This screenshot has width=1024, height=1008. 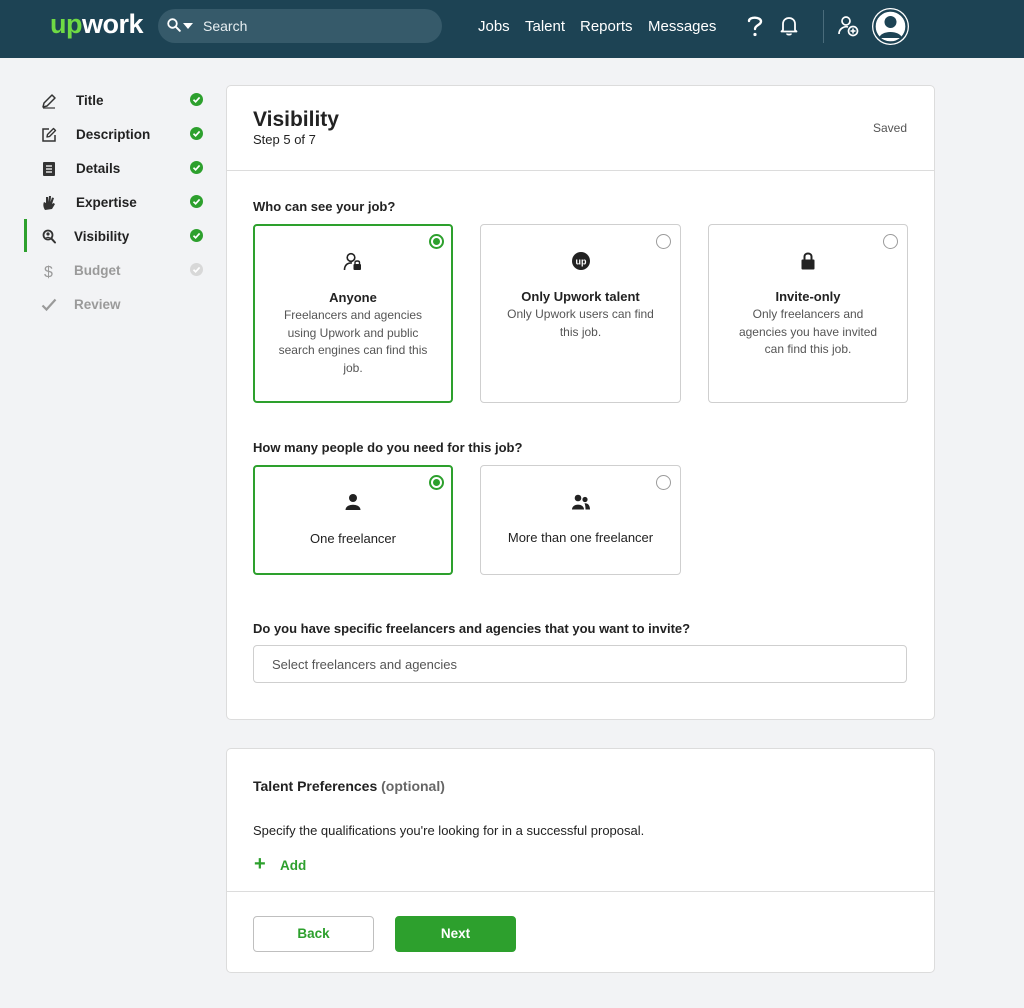 I want to click on sidebar-item-label: Description, so click(x=113, y=134).